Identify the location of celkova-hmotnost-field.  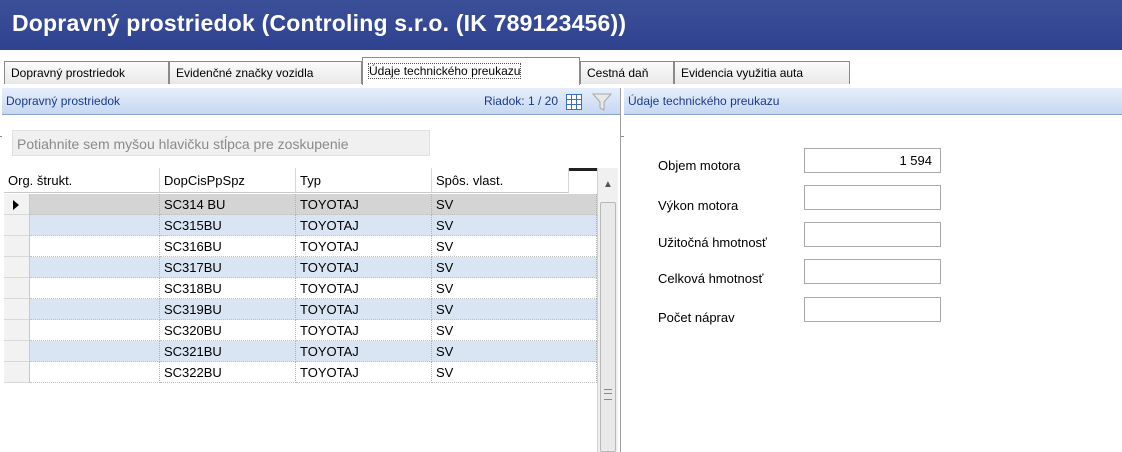
(872, 271).